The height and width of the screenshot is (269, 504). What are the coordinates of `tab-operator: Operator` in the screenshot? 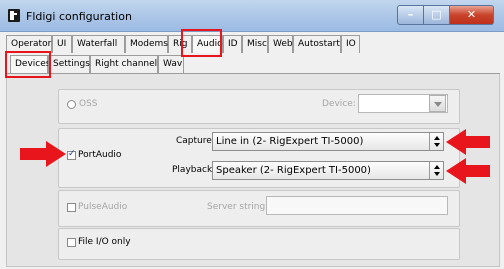 It's located at (29, 44).